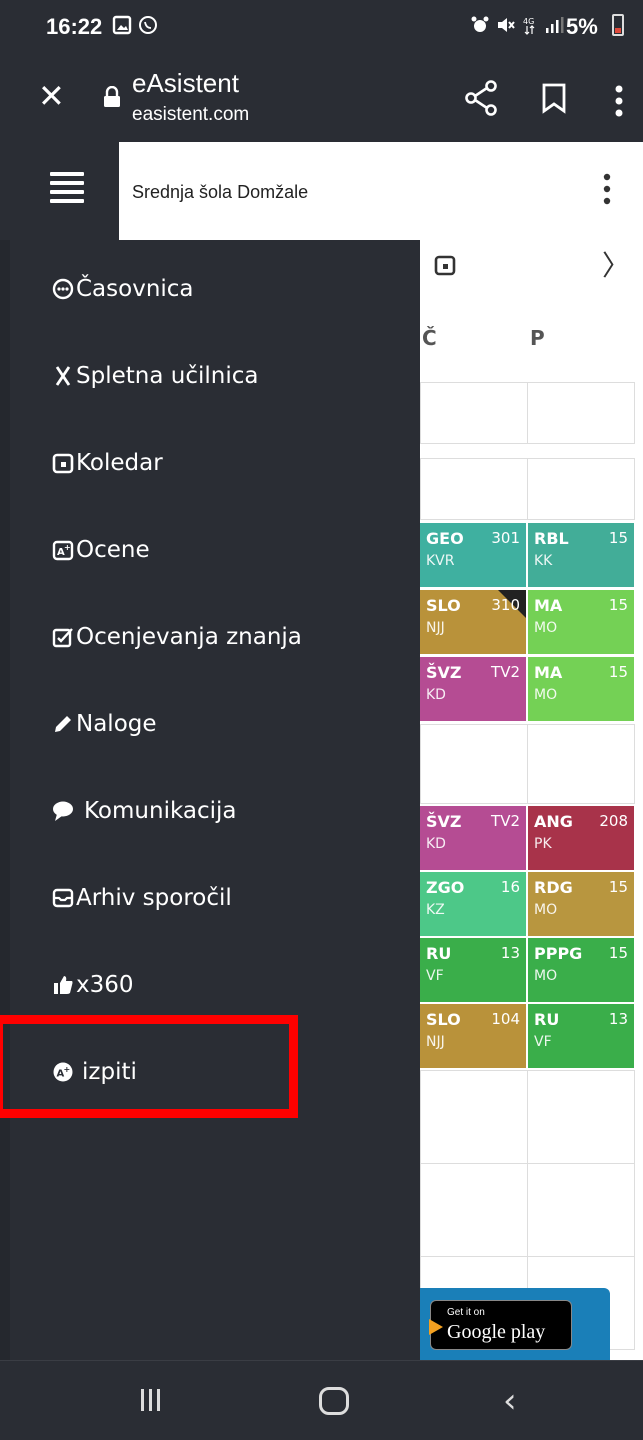 Image resolution: width=643 pixels, height=1440 pixels. What do you see at coordinates (112, 96) in the screenshot?
I see `lock-icon` at bounding box center [112, 96].